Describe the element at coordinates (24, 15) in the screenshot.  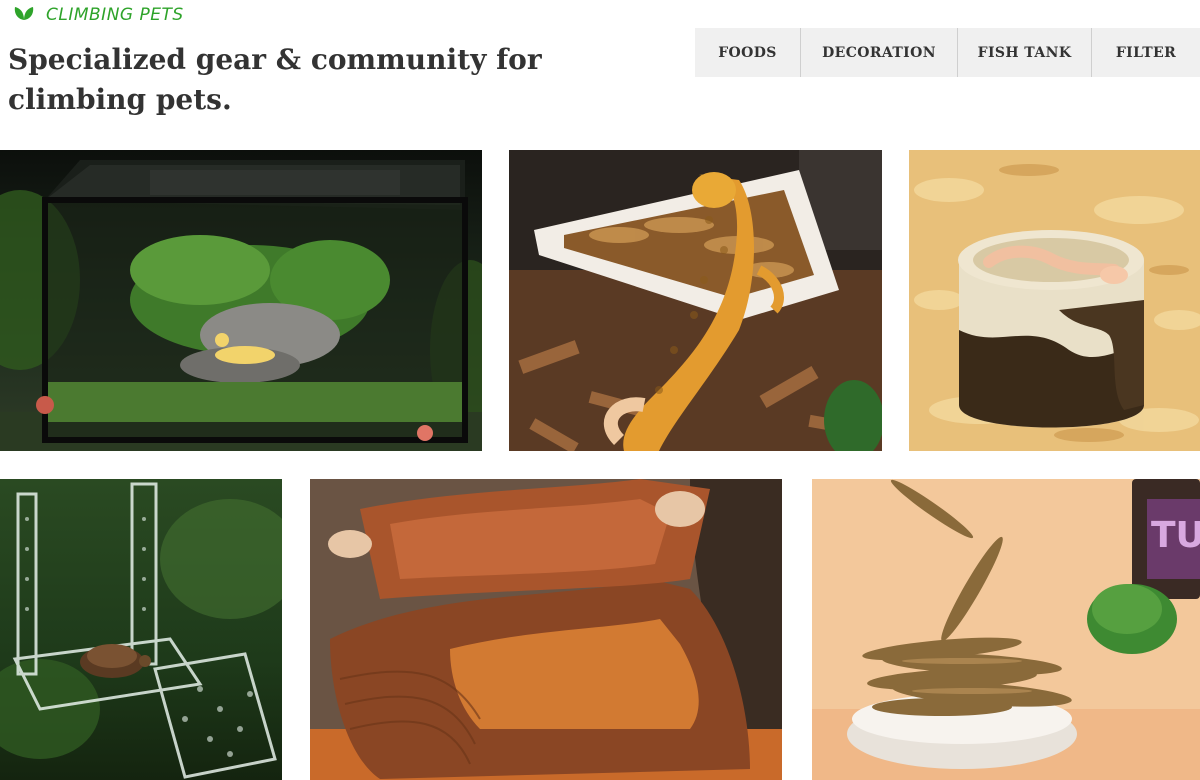
I see `leaf-icon` at that location.